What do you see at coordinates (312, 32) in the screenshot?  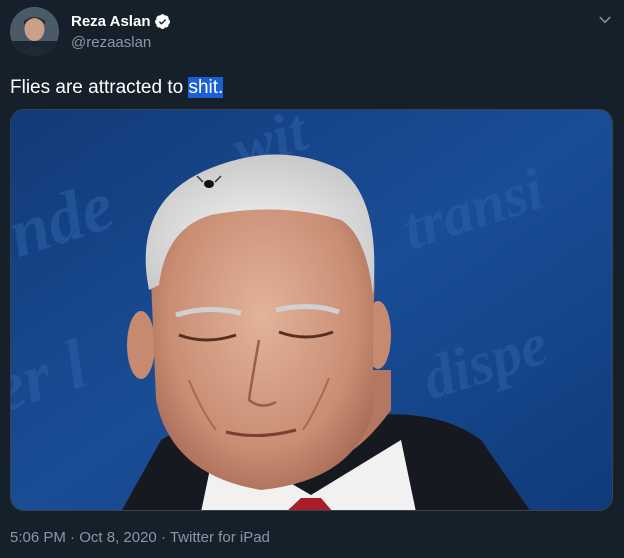 I see `tweet-header: Reza Aslan @rezaaslan` at bounding box center [312, 32].